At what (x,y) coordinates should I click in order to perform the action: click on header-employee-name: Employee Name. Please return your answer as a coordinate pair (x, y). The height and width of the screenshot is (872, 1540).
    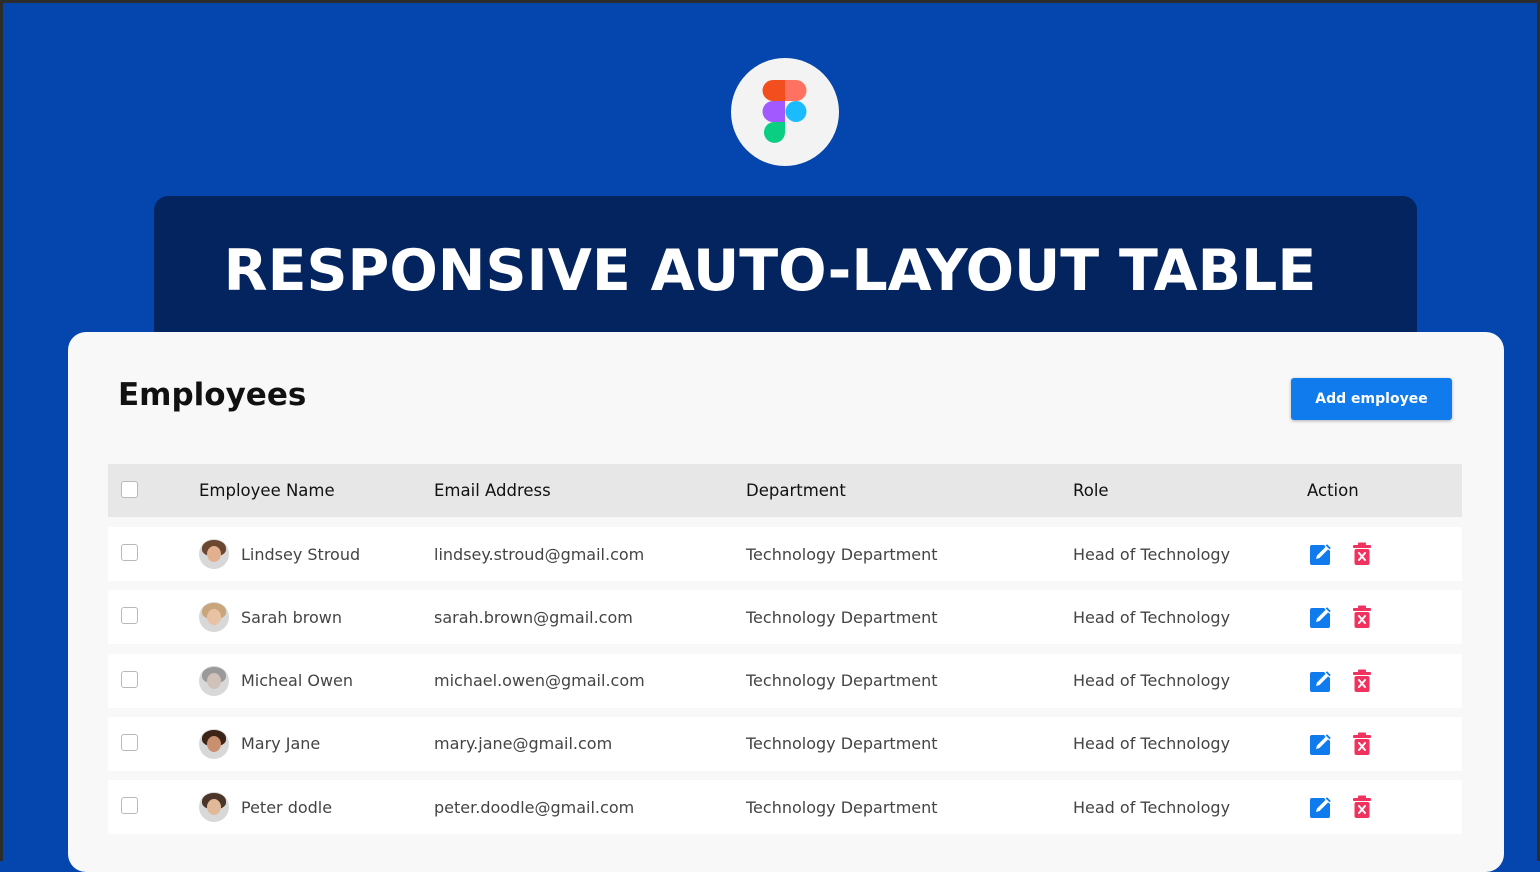
    Looking at the image, I should click on (267, 490).